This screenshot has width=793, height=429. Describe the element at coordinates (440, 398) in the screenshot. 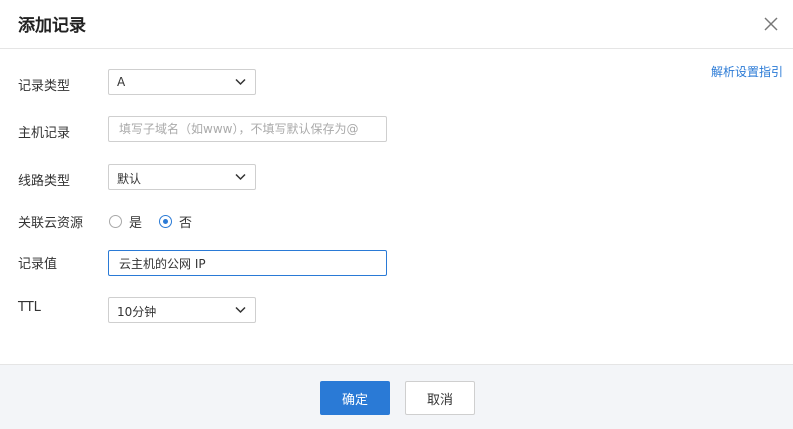

I see `cancel-button: 取消` at that location.